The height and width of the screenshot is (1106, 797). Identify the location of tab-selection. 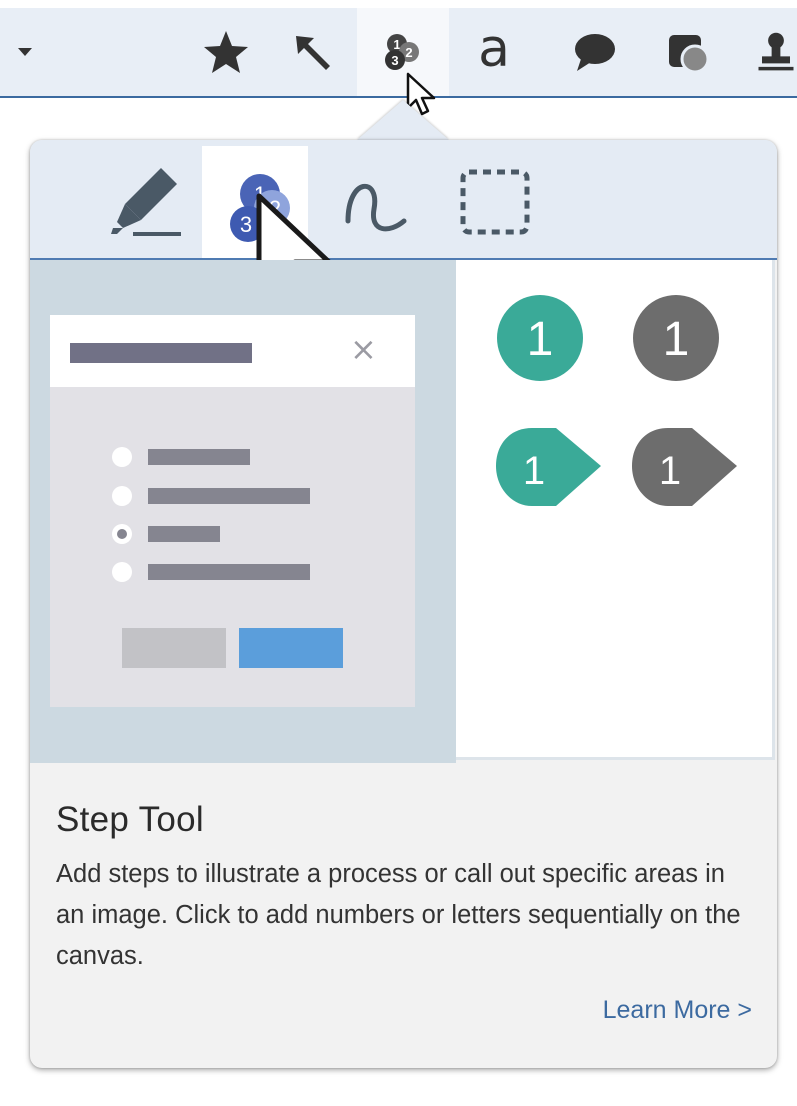
(495, 202).